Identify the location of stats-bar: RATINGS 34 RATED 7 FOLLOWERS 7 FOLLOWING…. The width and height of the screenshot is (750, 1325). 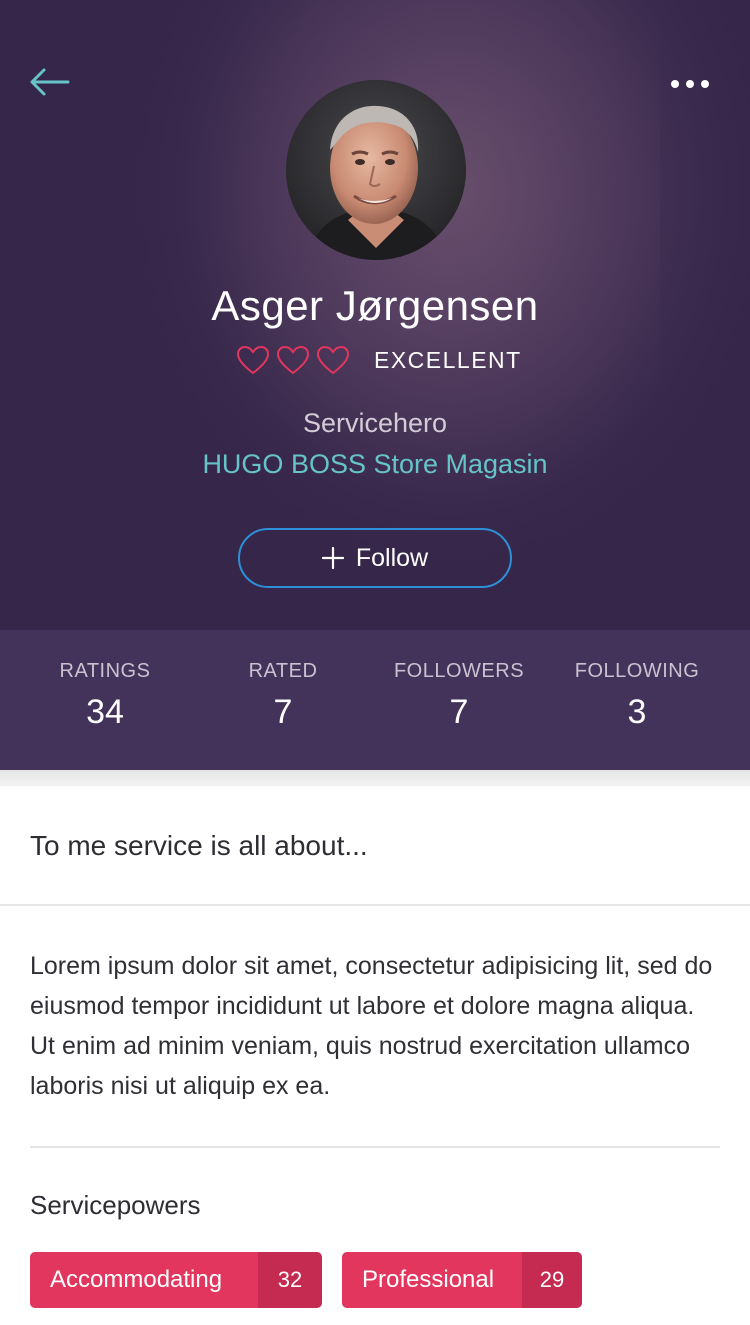
(375, 700).